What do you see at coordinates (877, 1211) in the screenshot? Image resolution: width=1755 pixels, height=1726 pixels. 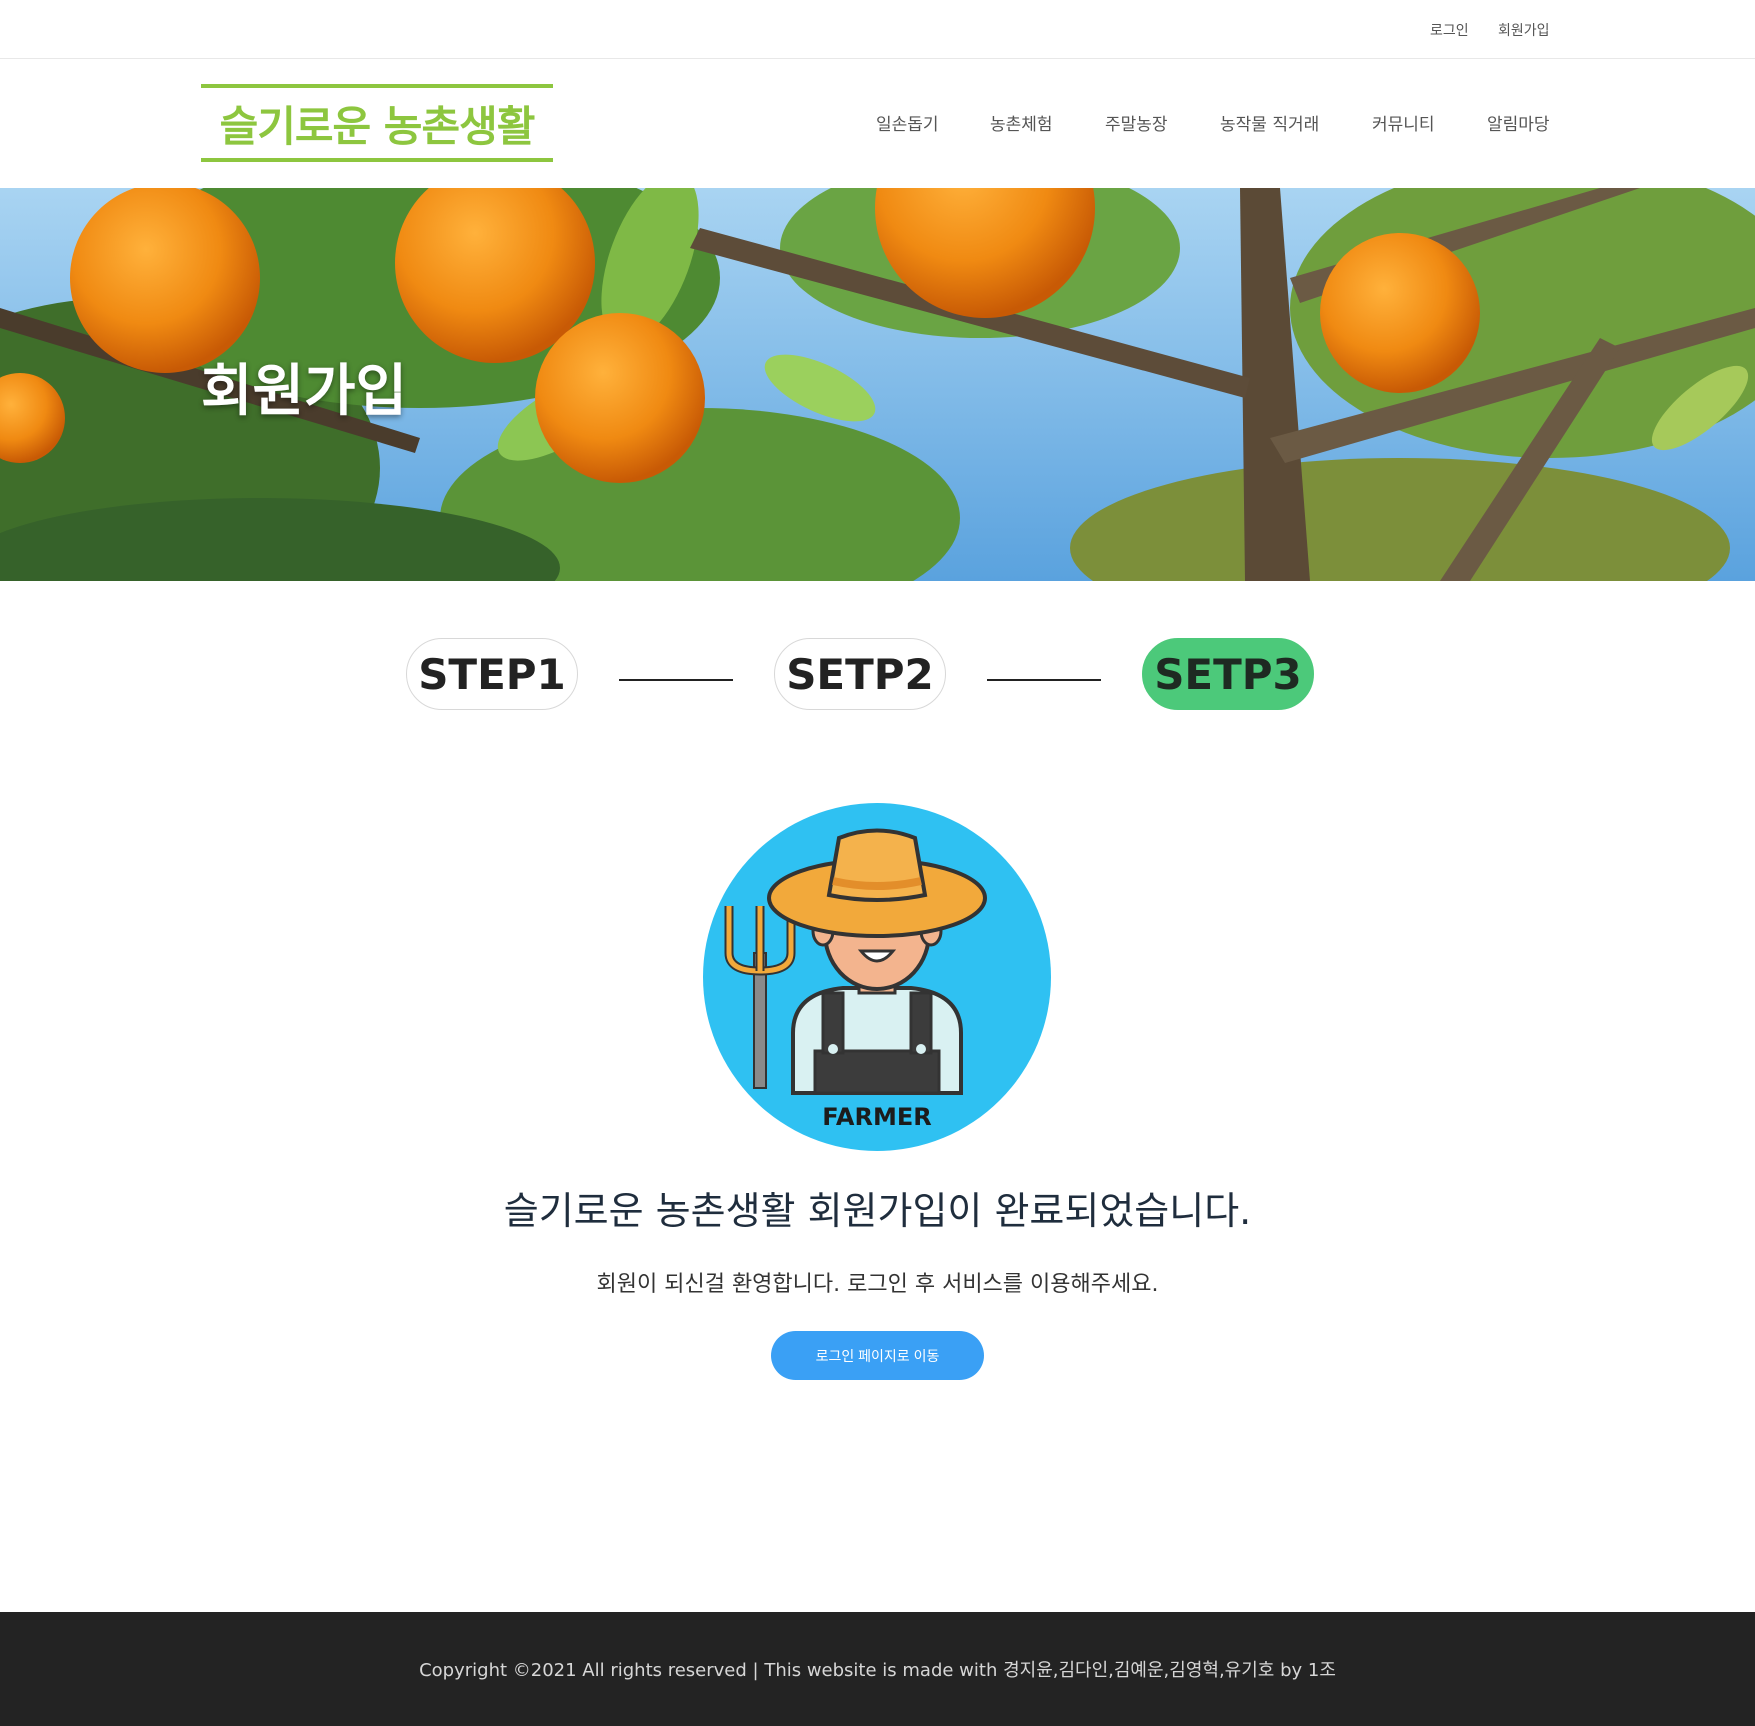 I see `completion-title: 슬기로운 농촌생활 회원가입이 완료되었습니다.` at bounding box center [877, 1211].